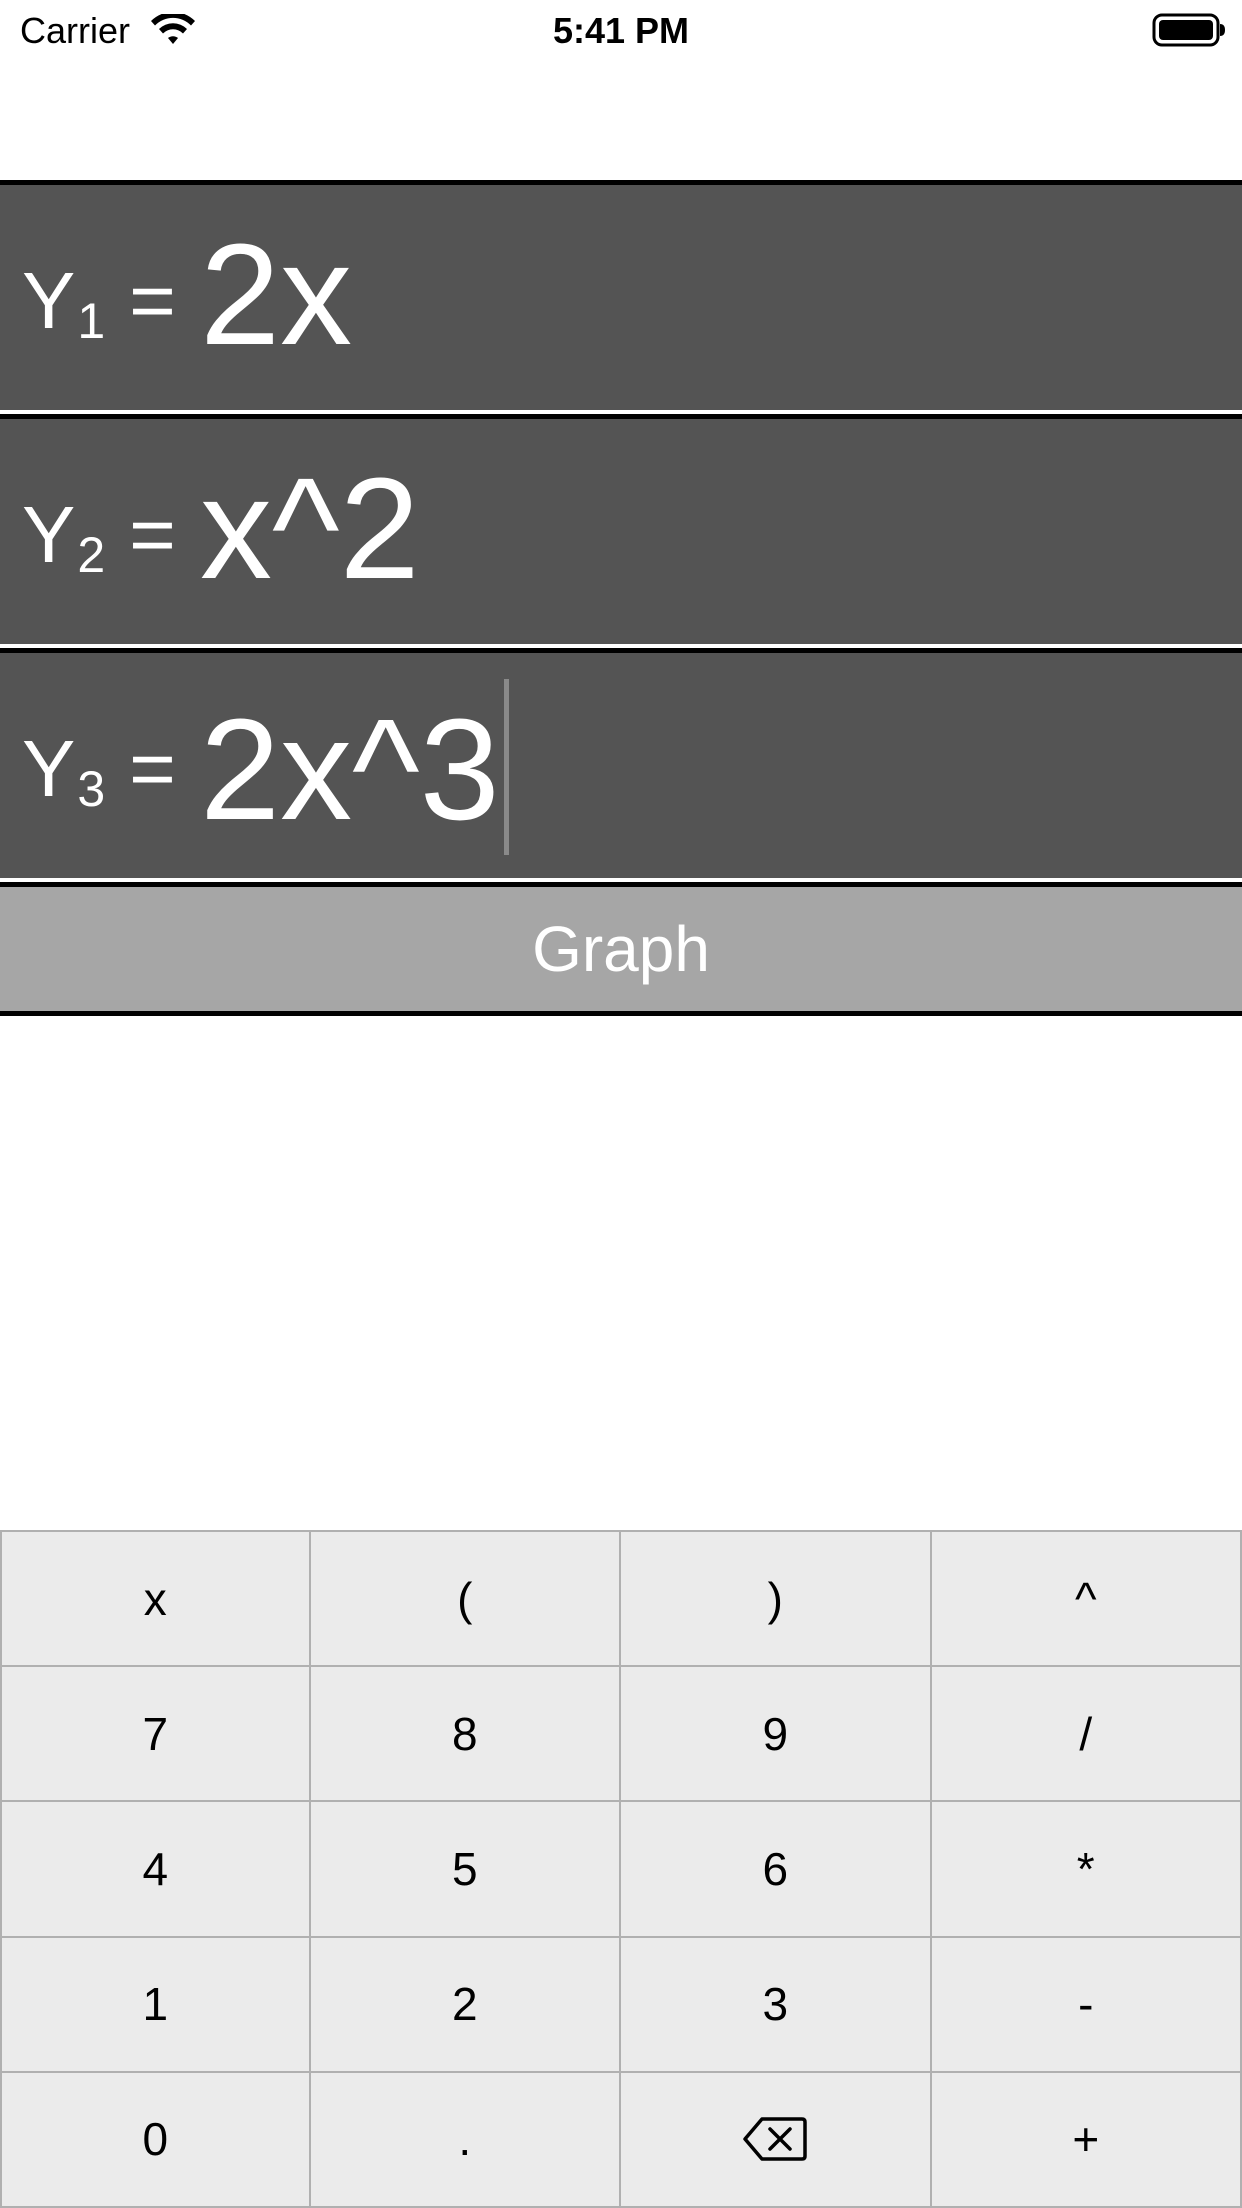 The image size is (1242, 2208). I want to click on key-multiply: *, so click(1086, 1870).